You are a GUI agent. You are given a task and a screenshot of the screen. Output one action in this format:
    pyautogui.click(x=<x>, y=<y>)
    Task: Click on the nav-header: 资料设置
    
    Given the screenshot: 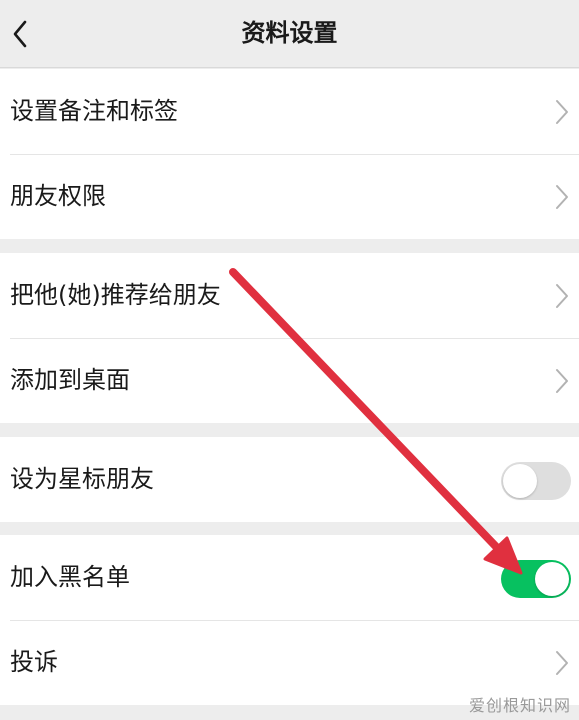 What is the action you would take?
    pyautogui.click(x=289, y=34)
    